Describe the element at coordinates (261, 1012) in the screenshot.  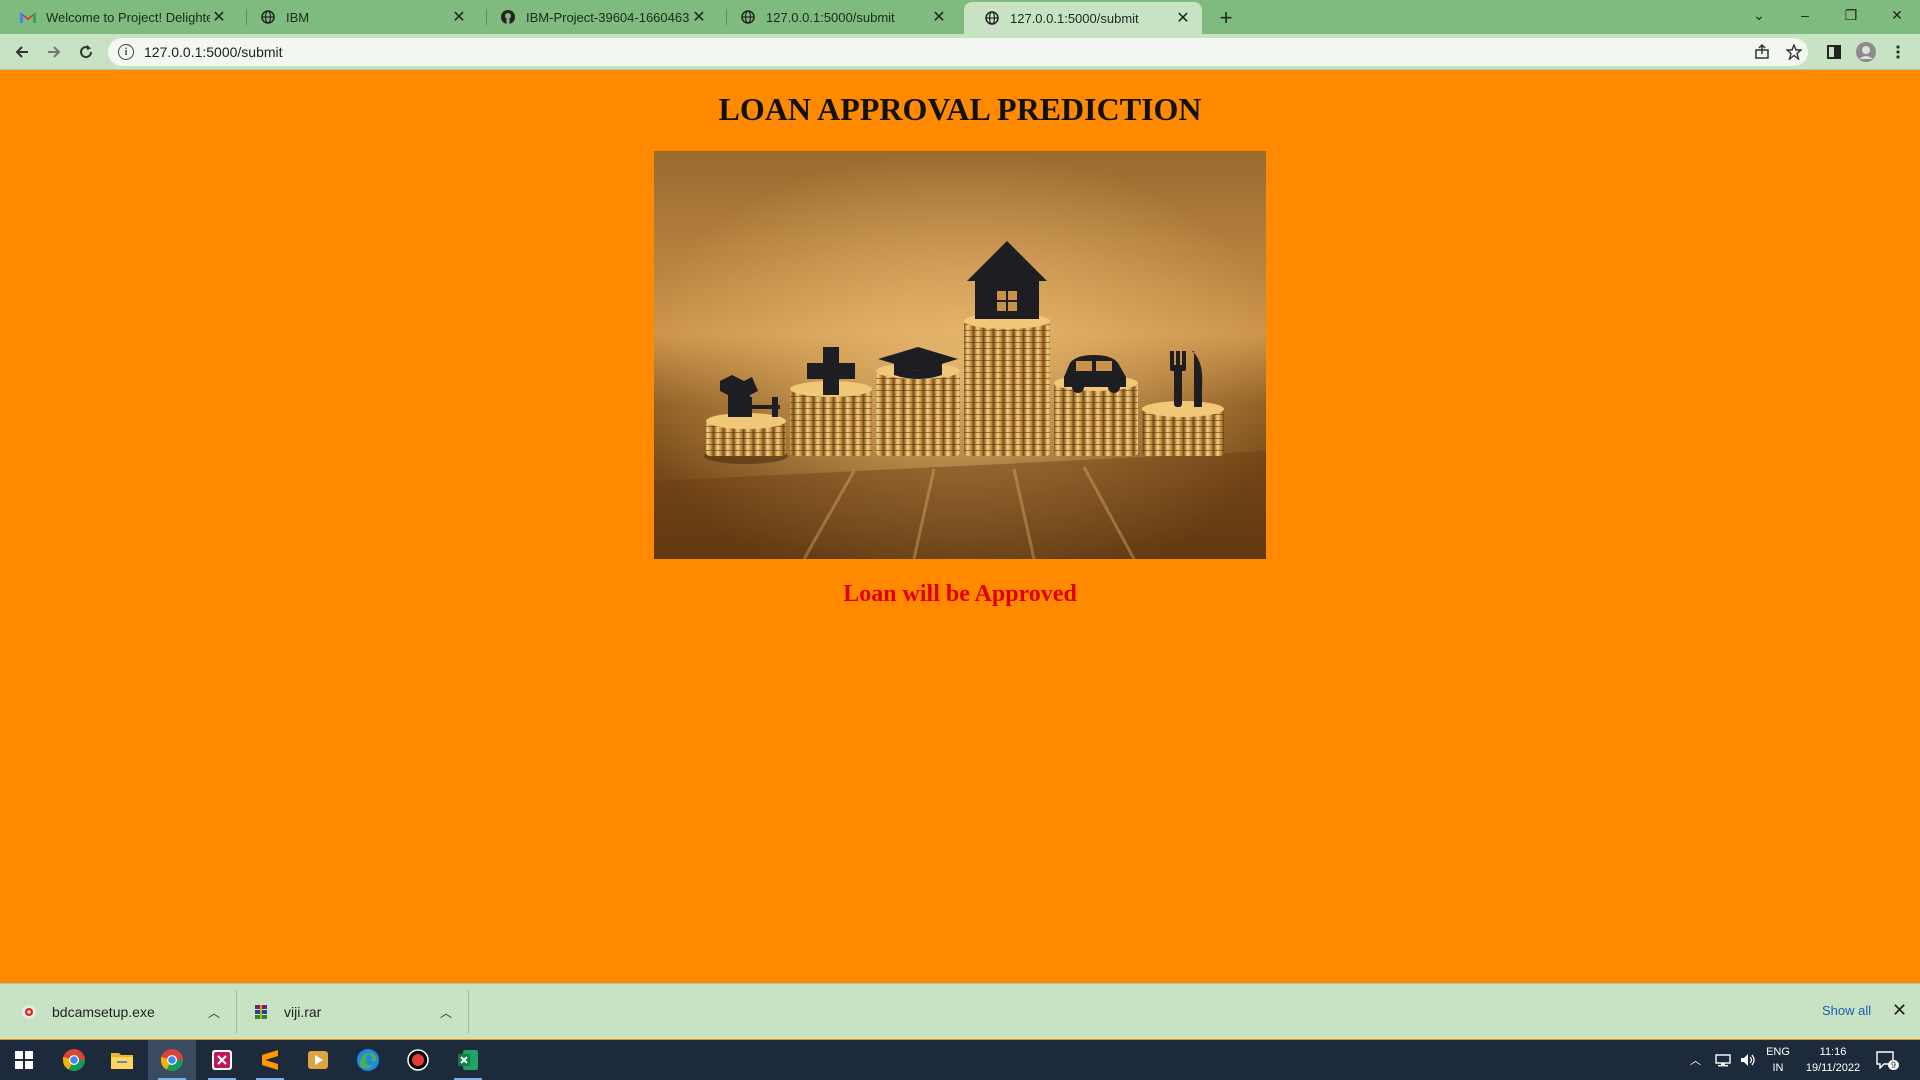
I see `winrar-icon` at that location.